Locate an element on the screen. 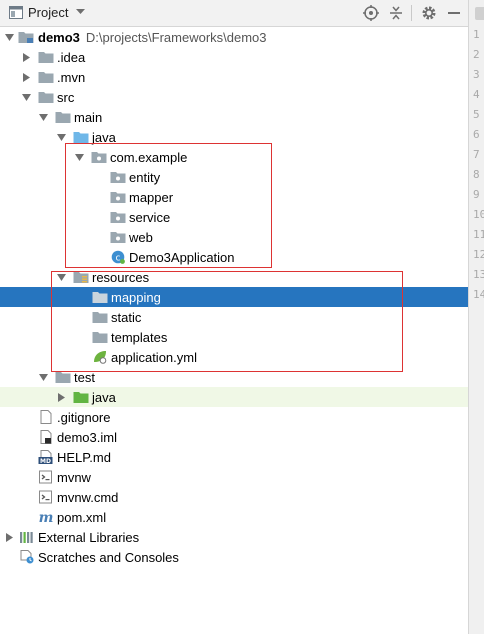  test-source-folder-icon is located at coordinates (81, 397).